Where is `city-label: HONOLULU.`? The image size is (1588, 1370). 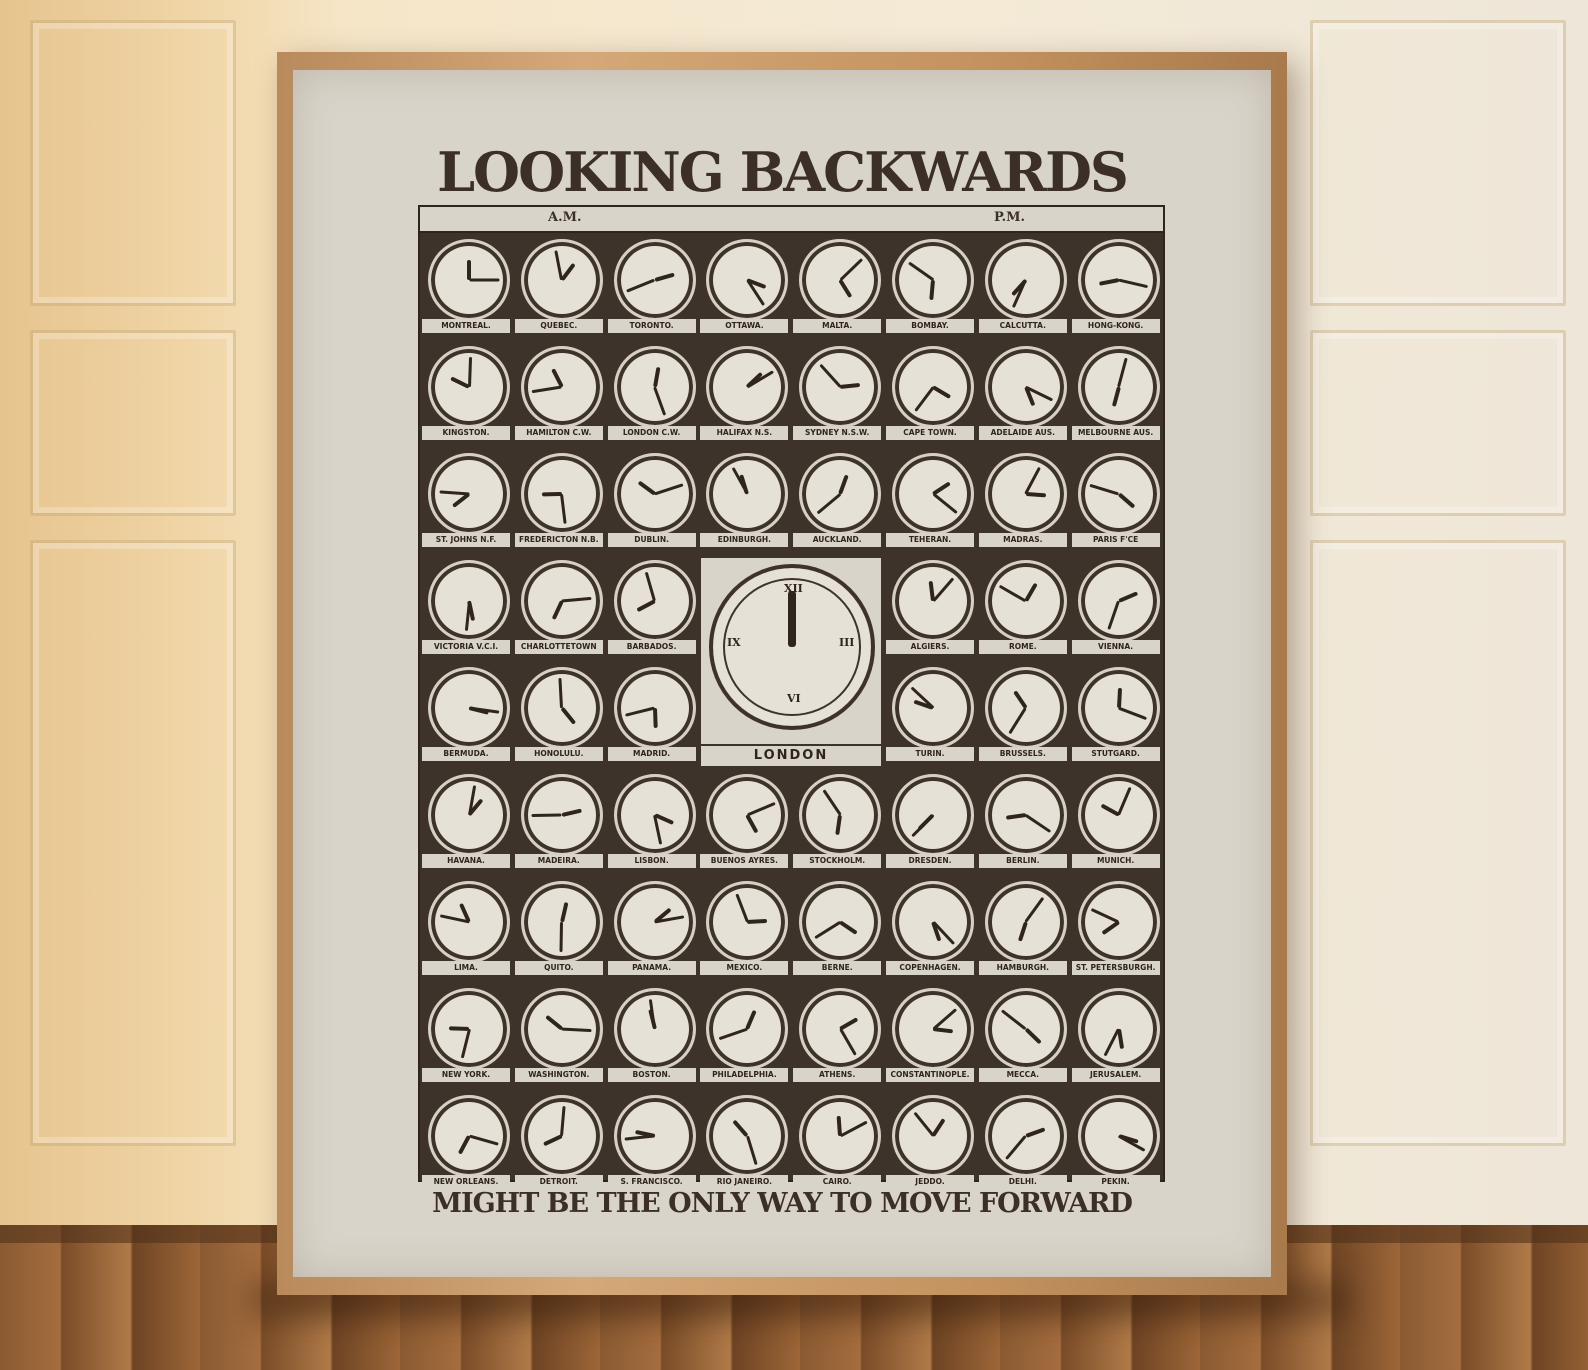
city-label: HONOLULU. is located at coordinates (558, 754).